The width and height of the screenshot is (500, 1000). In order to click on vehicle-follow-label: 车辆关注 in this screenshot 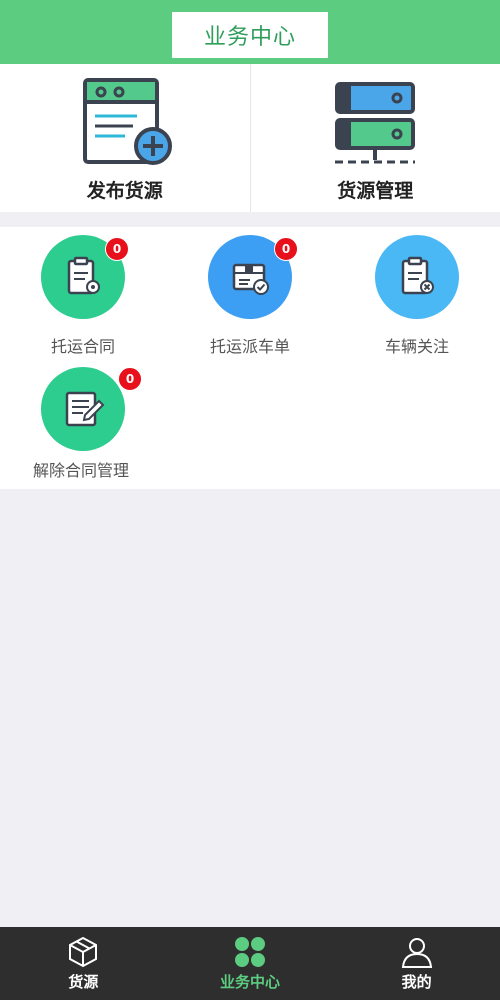, I will do `click(416, 346)`.